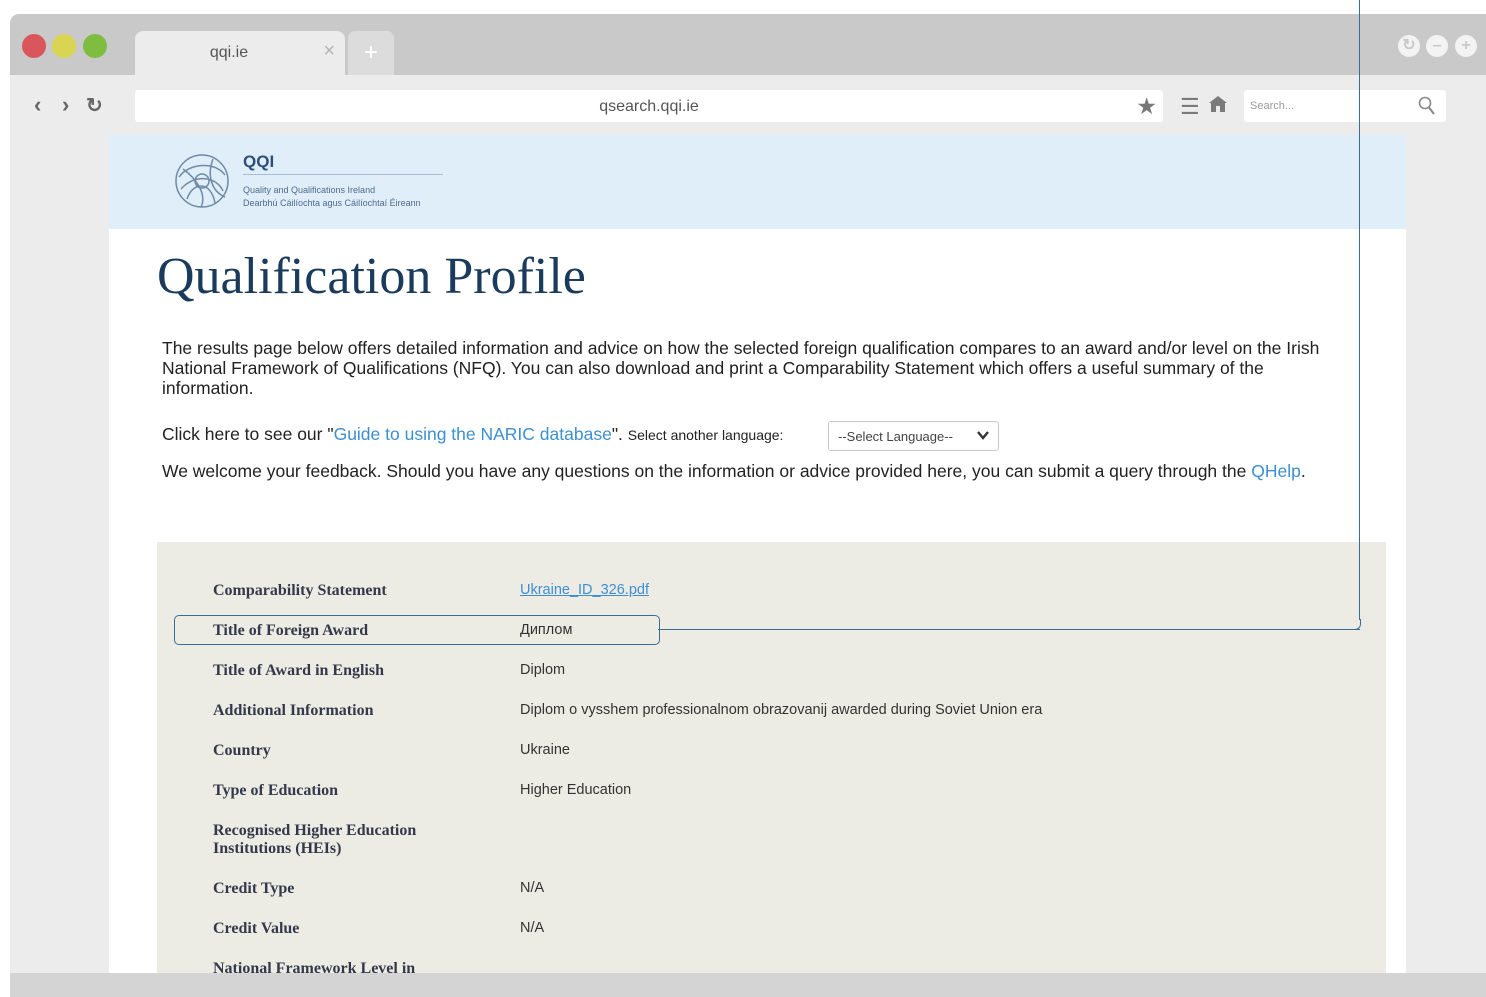  Describe the element at coordinates (256, 928) in the screenshot. I see `detail-label: Credit Value` at that location.